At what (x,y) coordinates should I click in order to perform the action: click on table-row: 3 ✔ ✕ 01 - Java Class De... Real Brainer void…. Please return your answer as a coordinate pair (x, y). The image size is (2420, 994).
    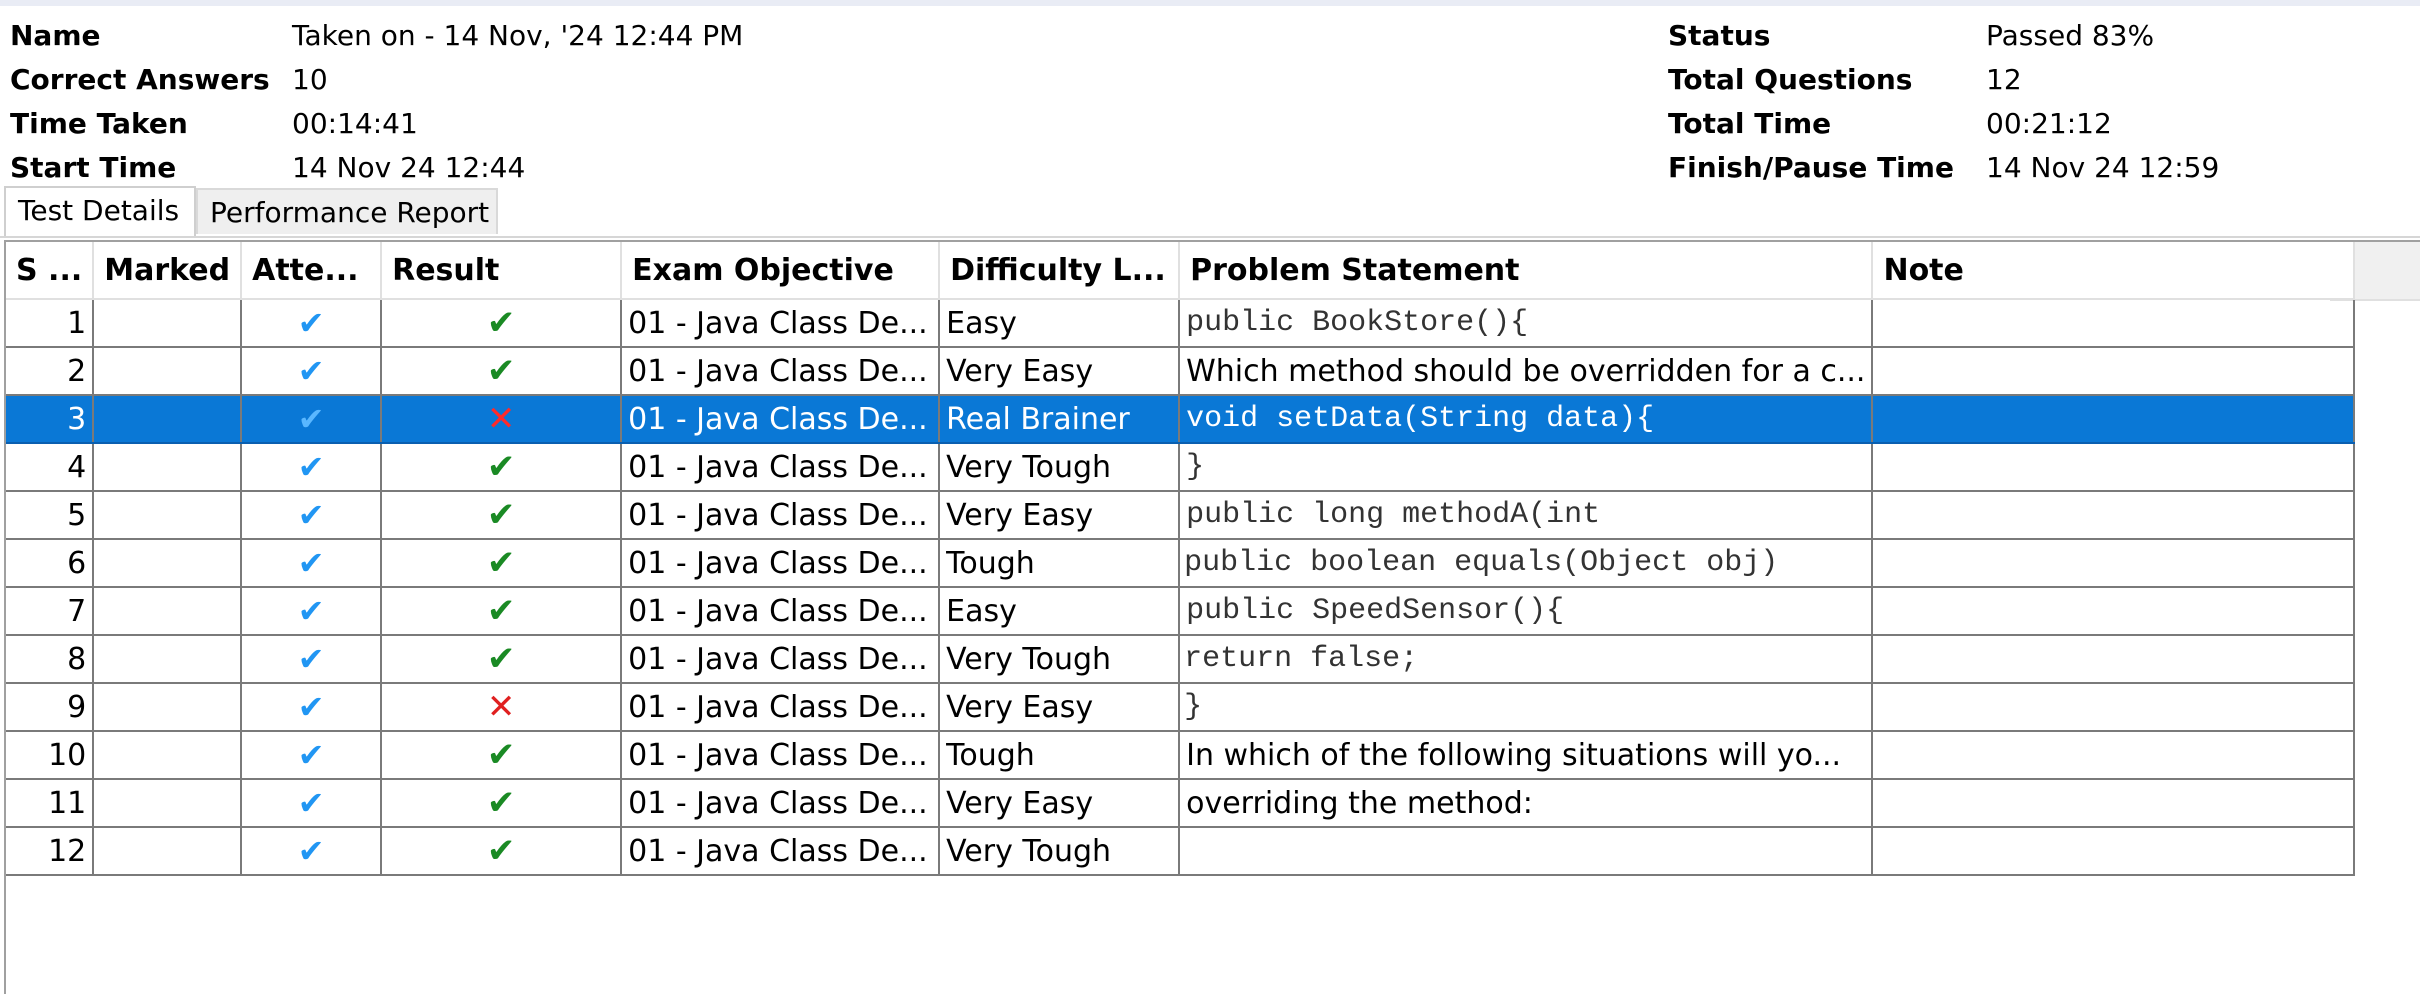
    Looking at the image, I should click on (1181, 419).